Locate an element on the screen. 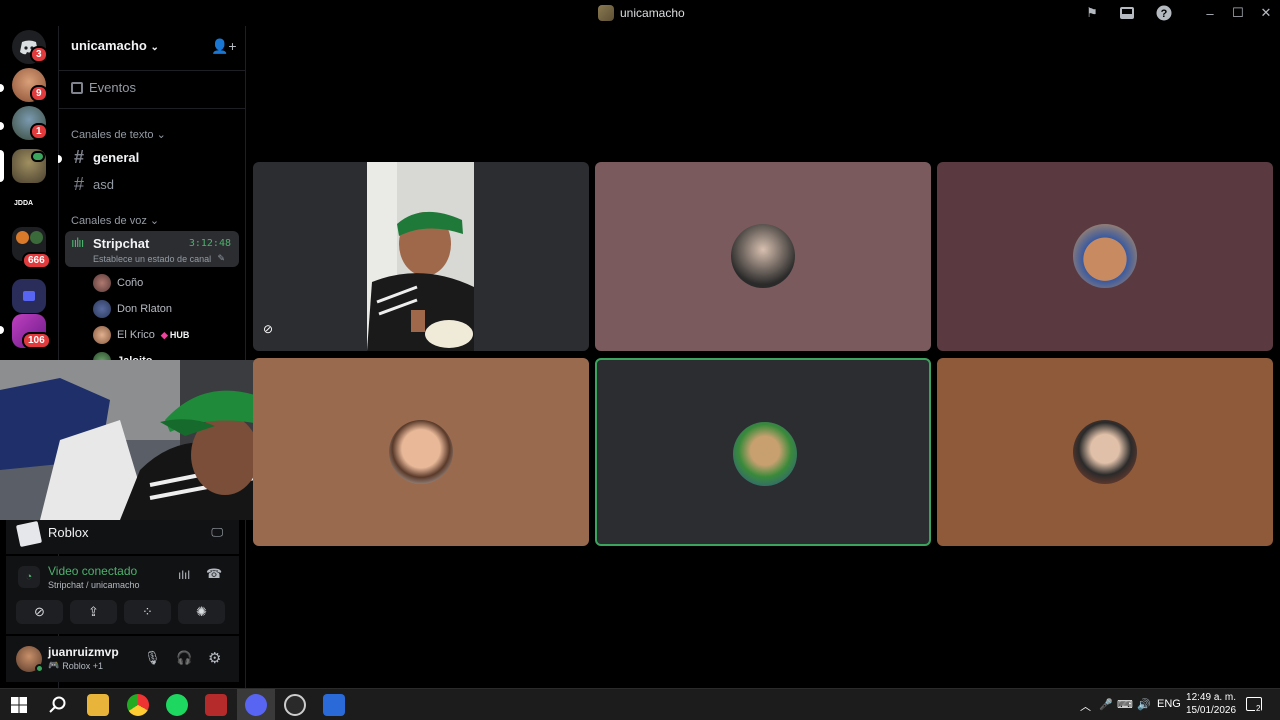 The width and height of the screenshot is (1280, 720). maximize-icon: ☐ is located at coordinates (1238, 13).